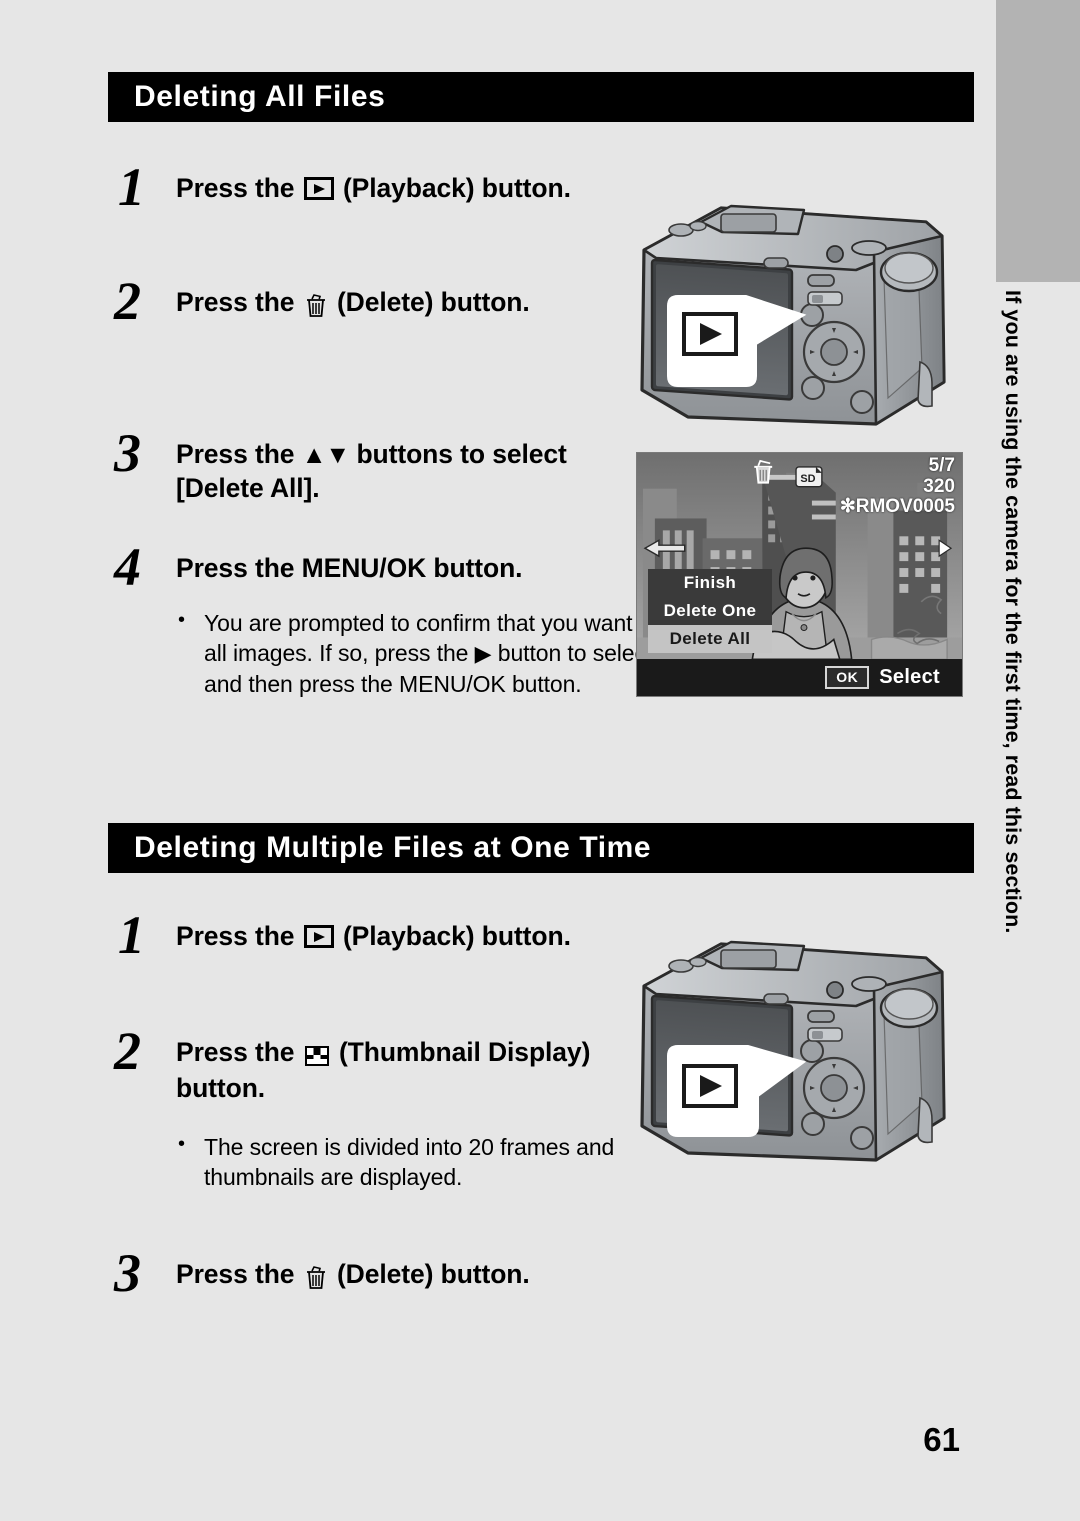 The height and width of the screenshot is (1521, 1080). I want to click on step-s1-1: 1 Press the (Playback) button., so click(368, 187).